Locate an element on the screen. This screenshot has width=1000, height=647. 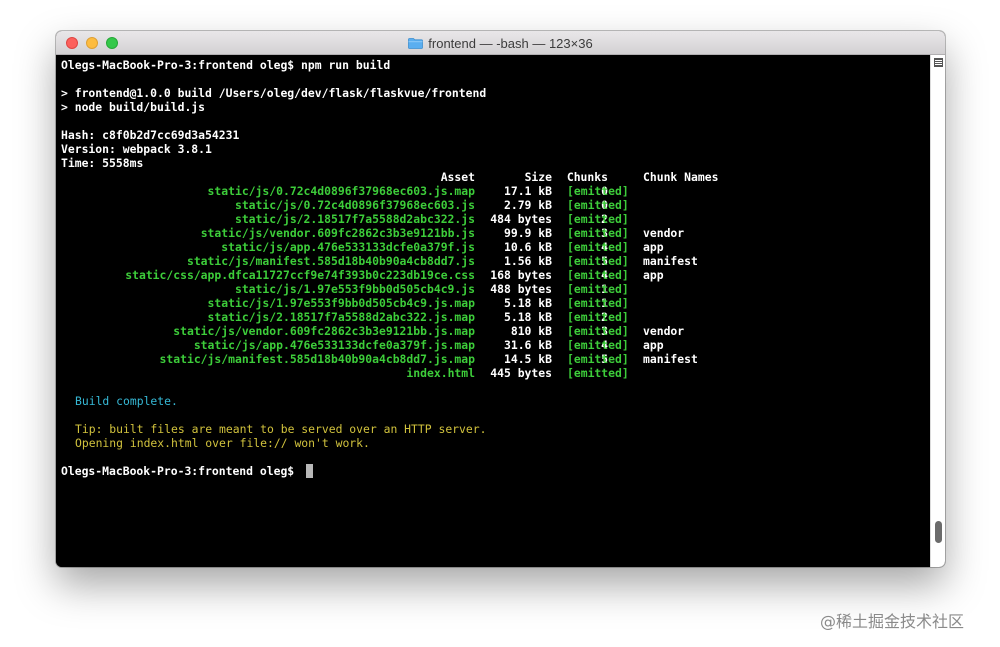
size-cell: 99.9 kB is located at coordinates (527, 233).